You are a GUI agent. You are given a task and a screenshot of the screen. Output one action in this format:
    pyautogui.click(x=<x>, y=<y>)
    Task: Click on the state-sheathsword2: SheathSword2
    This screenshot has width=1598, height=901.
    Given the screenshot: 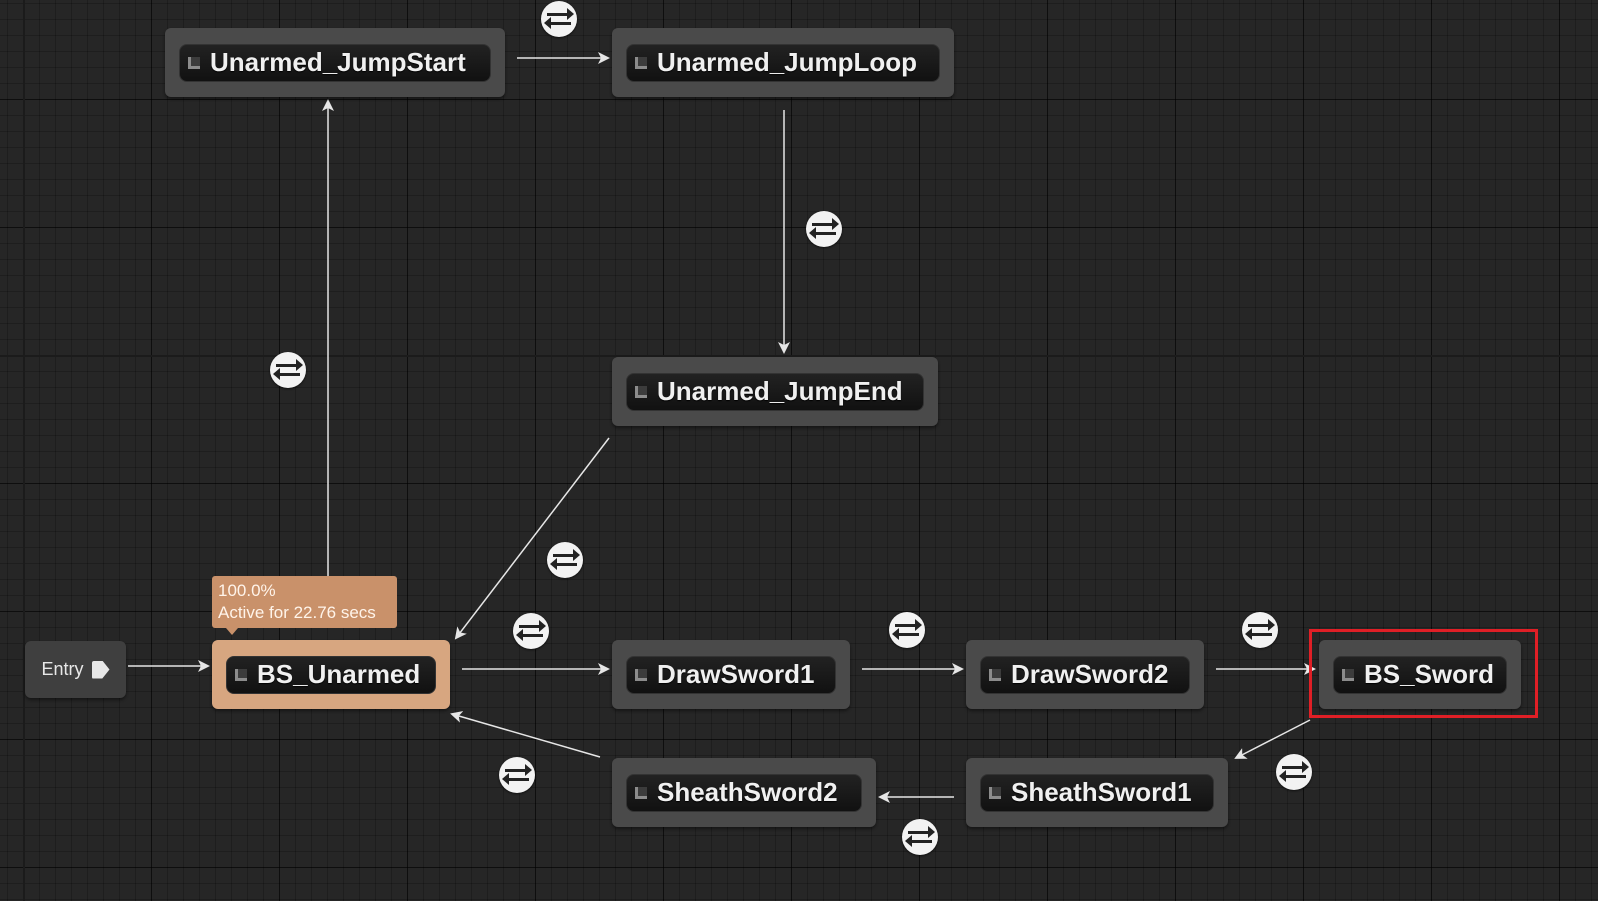 What is the action you would take?
    pyautogui.click(x=744, y=792)
    